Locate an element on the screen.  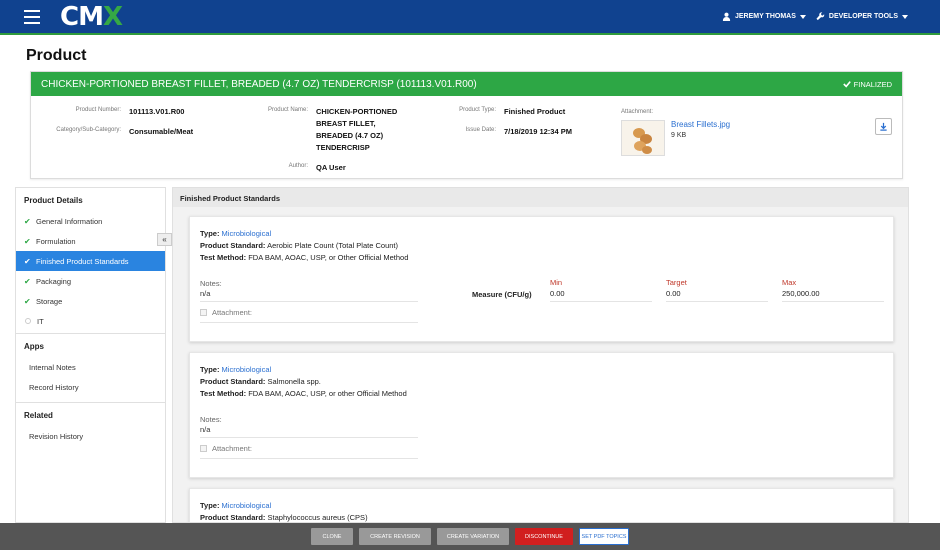
test-method-label: Test Method: is located at coordinates (223, 257).